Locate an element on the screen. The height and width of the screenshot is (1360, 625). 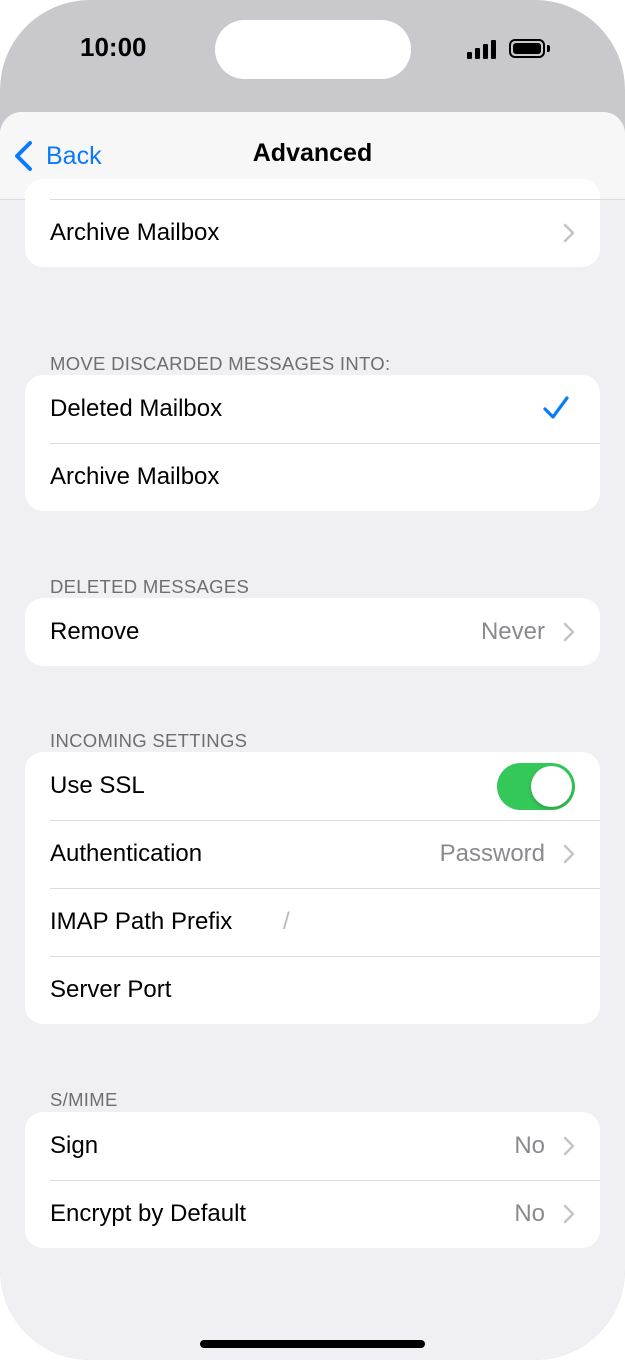
authentication-value: Password is located at coordinates (492, 853).